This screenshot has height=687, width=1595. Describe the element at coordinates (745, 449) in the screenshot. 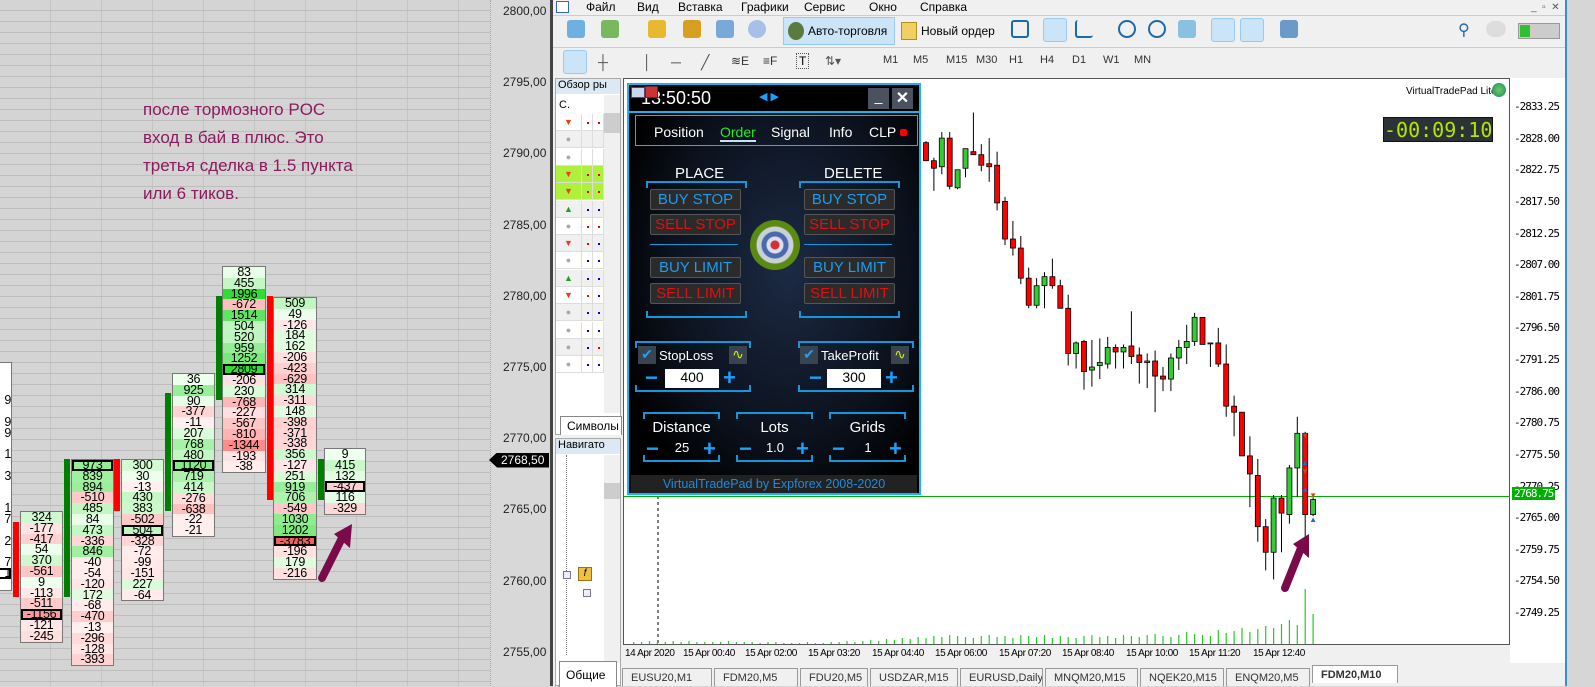

I see `lots-minus-button: −` at that location.